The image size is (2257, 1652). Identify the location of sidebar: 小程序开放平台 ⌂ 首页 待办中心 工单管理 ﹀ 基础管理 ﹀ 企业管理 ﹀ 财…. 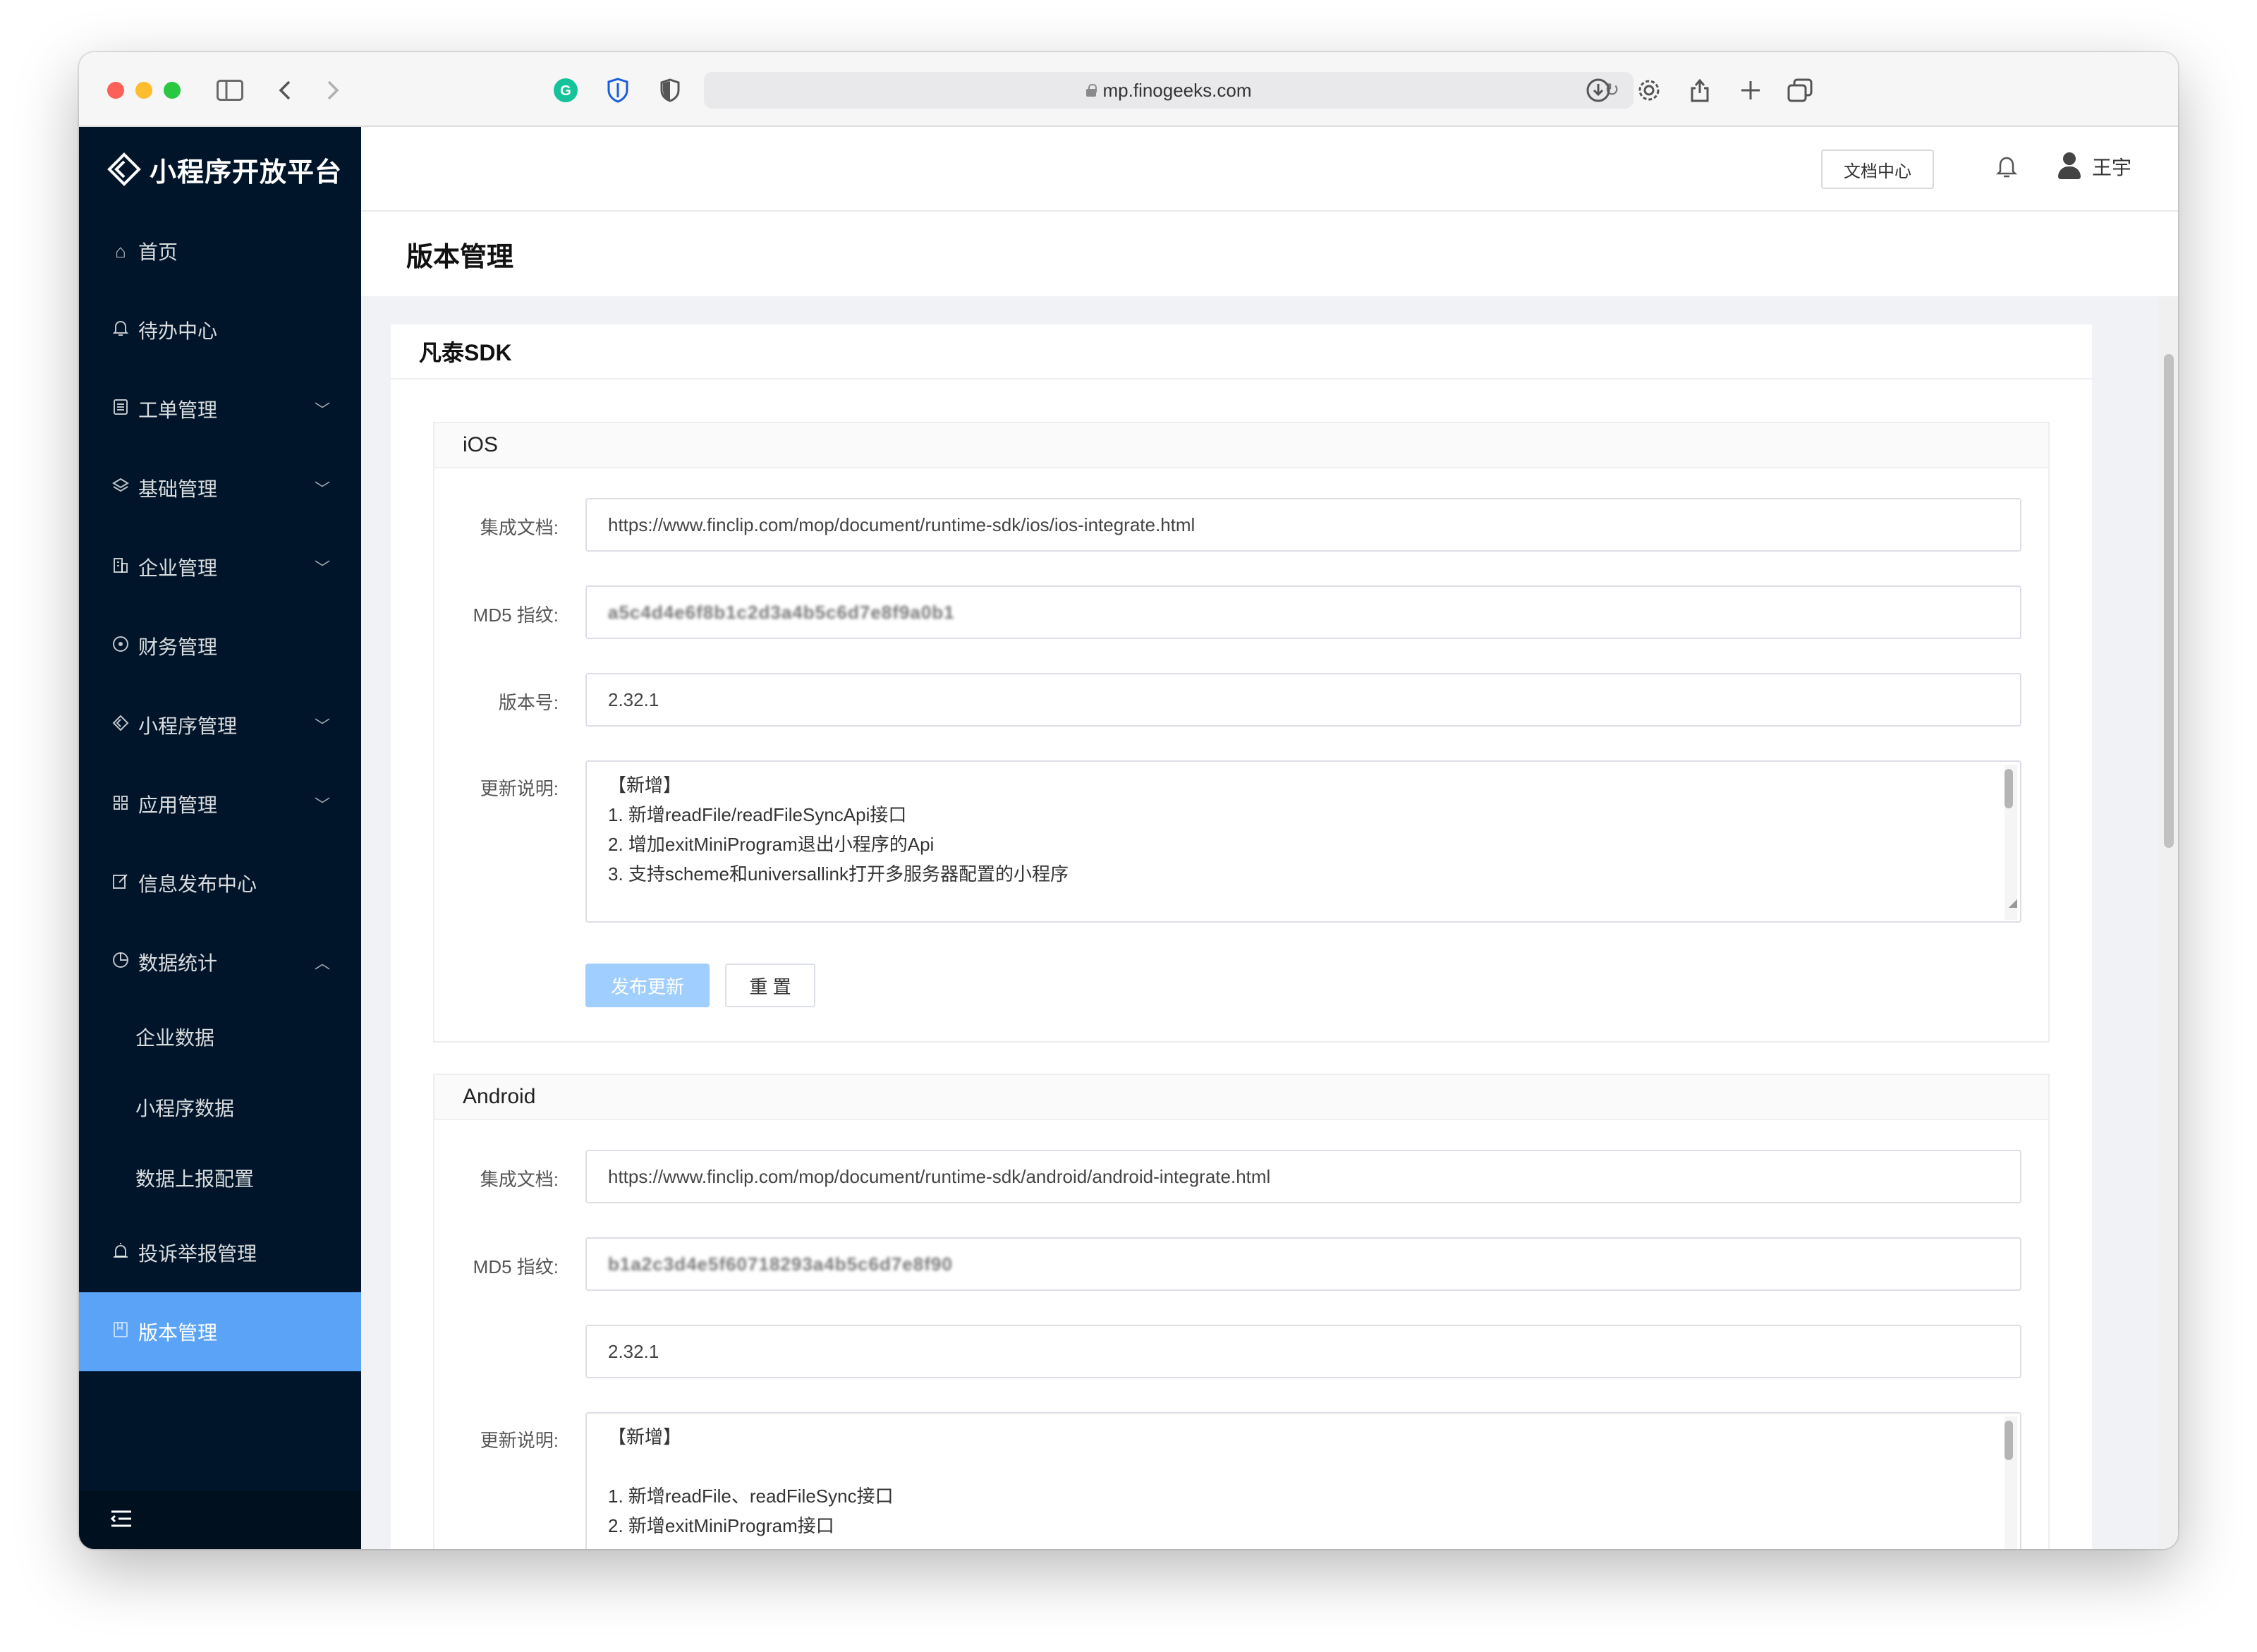
(220, 838).